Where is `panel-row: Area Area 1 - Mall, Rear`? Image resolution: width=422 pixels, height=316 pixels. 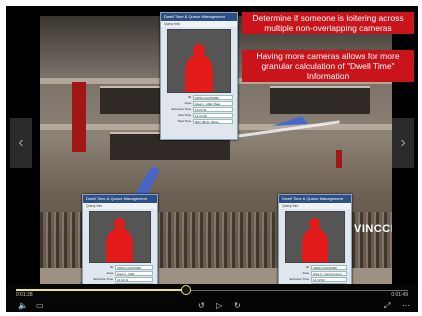 panel-row: Area Area 1 - Mall, Rear is located at coordinates (199, 103).